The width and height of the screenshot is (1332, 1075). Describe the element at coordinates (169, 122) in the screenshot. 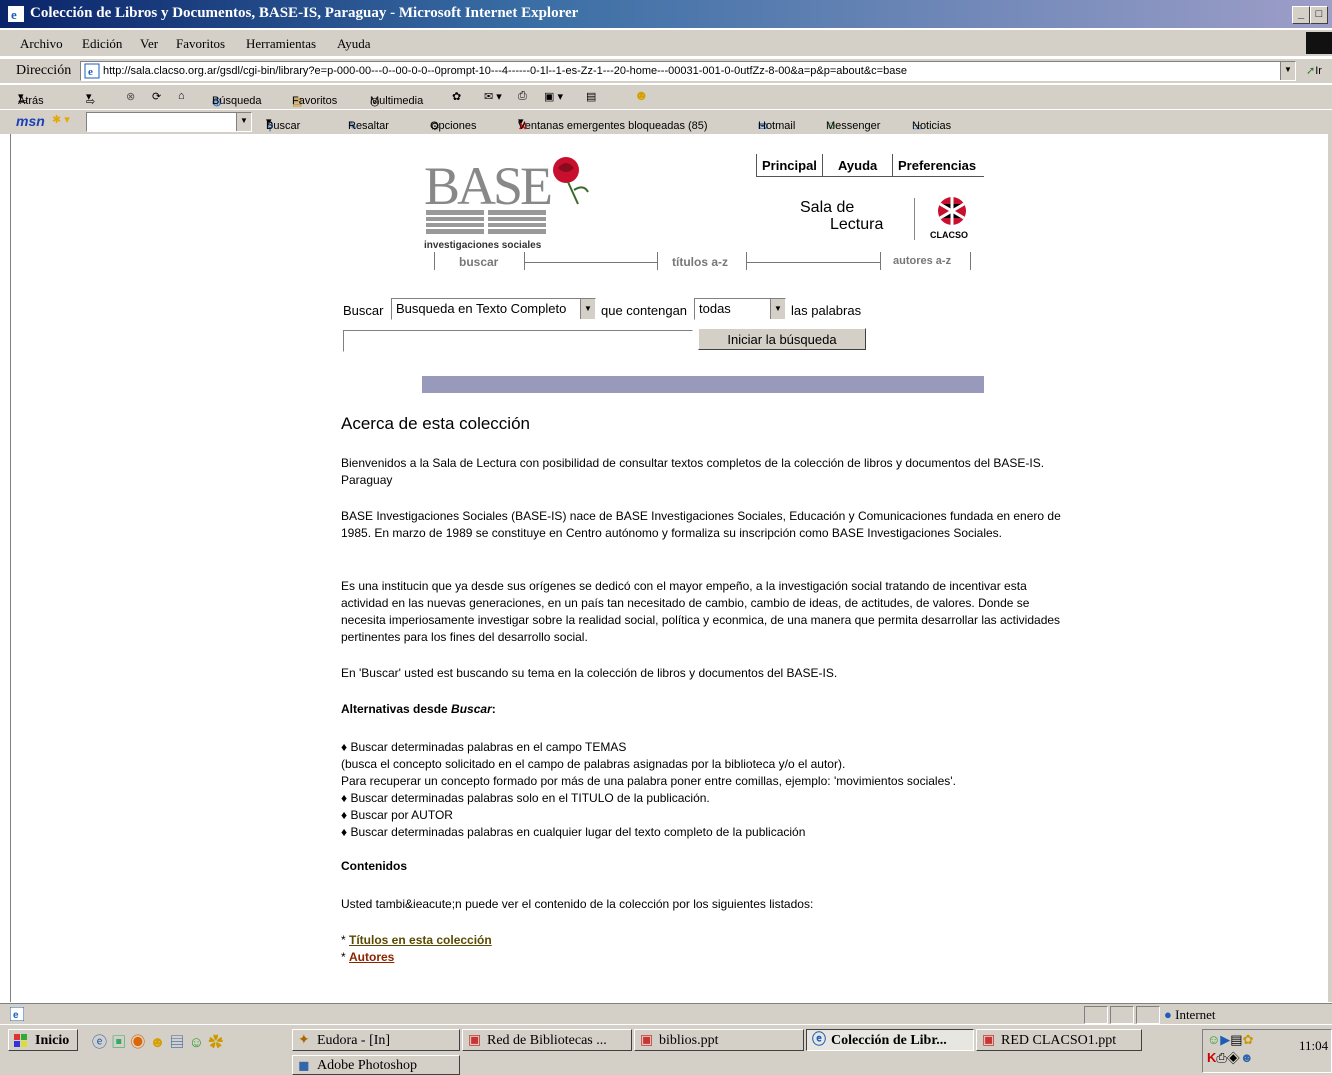

I see `msn-search-input: ▼` at that location.